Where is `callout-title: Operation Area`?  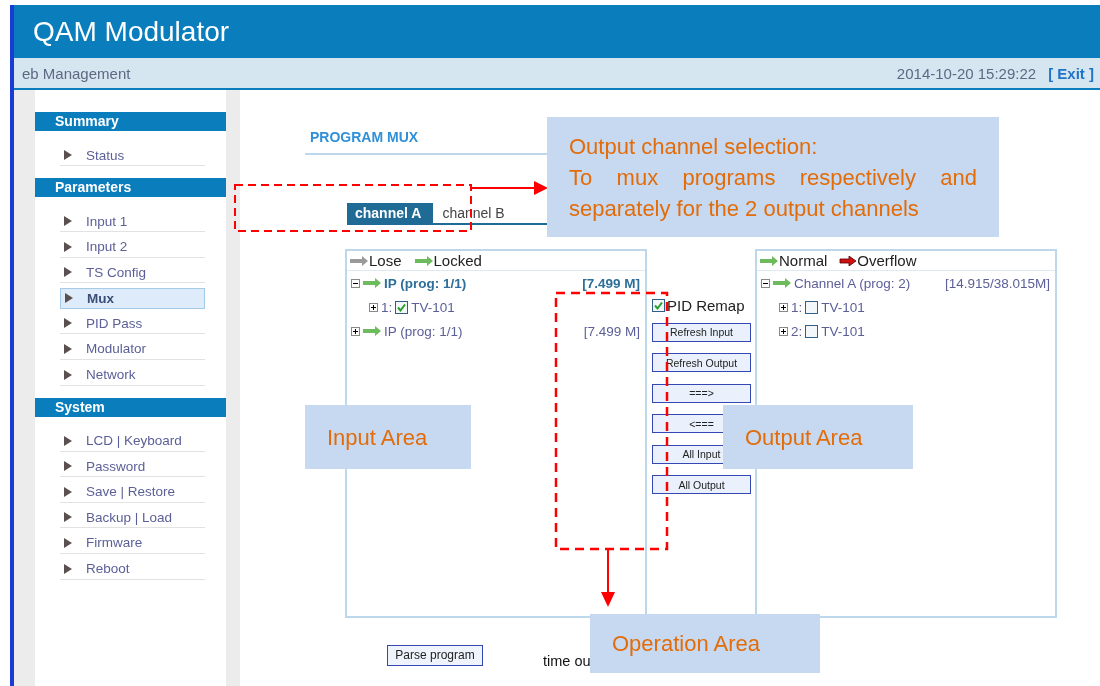
callout-title: Operation Area is located at coordinates (686, 644).